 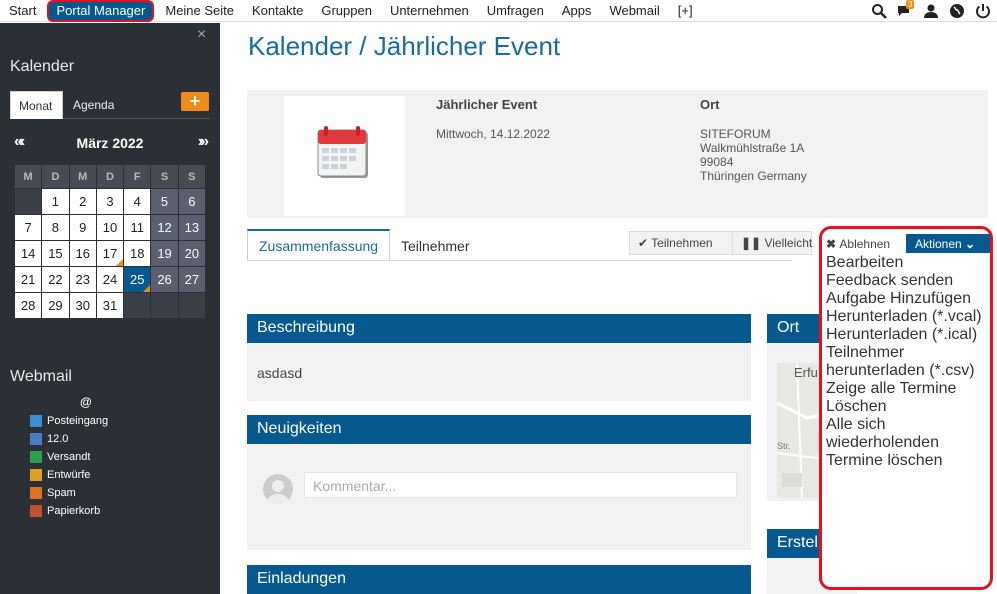 What do you see at coordinates (735, 134) in the screenshot?
I see `address-line: SITEFORUM` at bounding box center [735, 134].